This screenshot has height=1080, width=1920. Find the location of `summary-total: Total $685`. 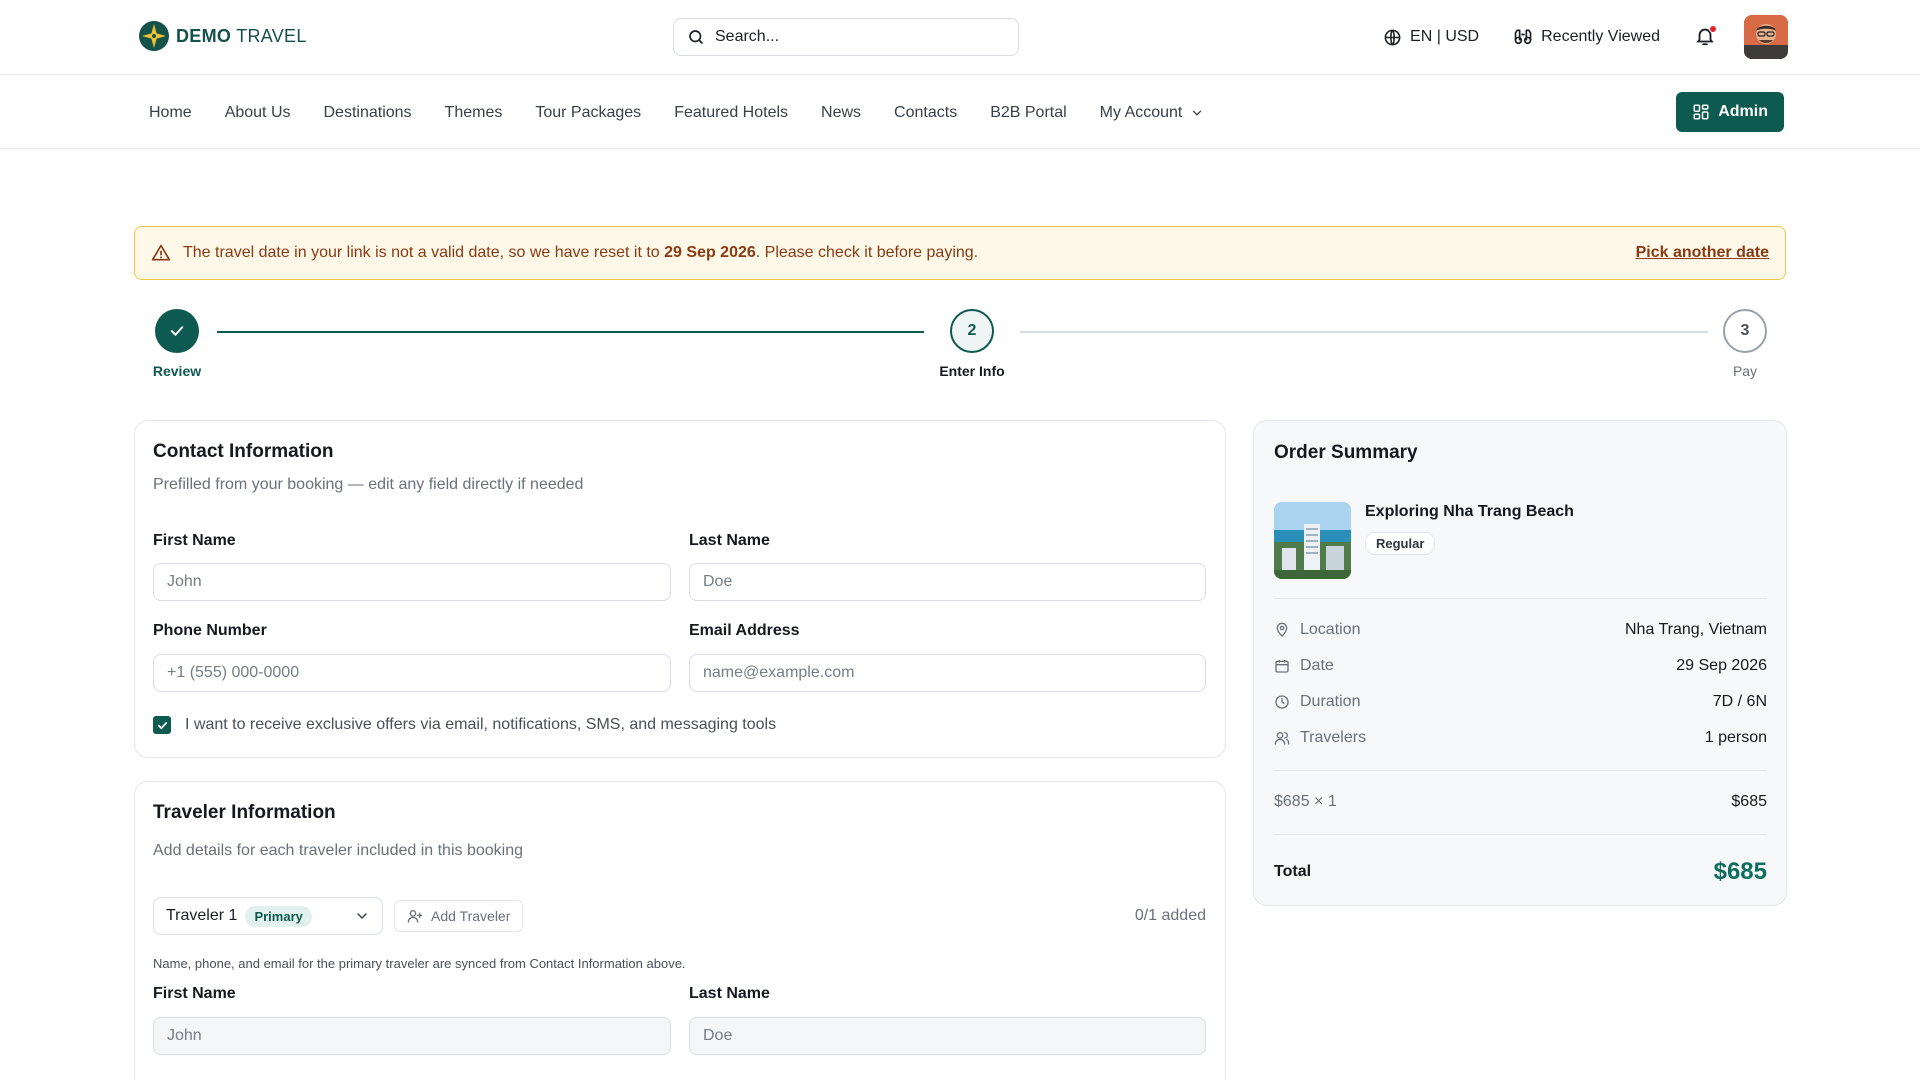

summary-total: Total $685 is located at coordinates (1520, 872).